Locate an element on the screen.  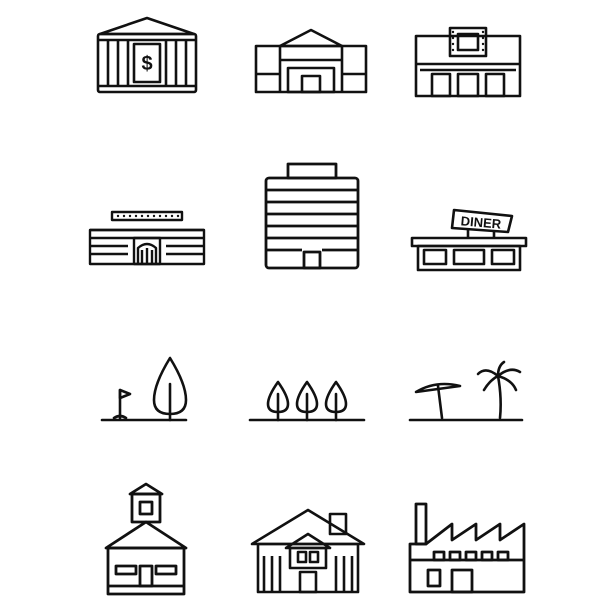
diner-icon: DINER is located at coordinates (469, 240).